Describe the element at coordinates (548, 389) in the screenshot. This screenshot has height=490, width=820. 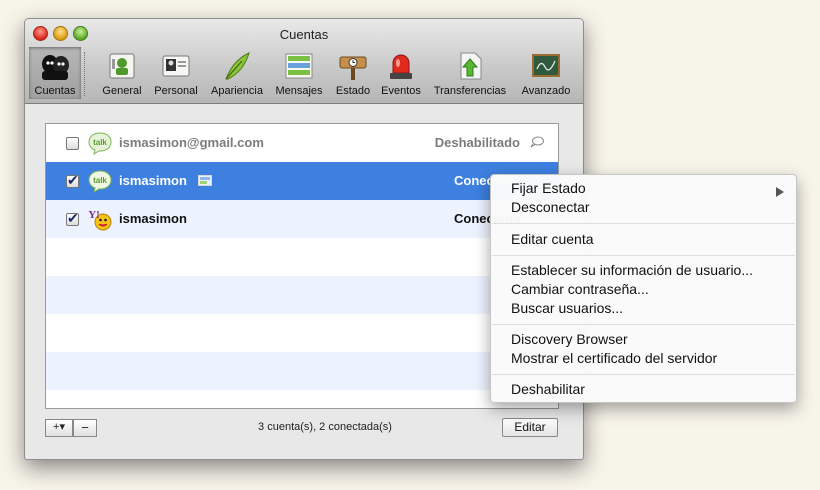
I see `menu-item-deshabilitar: Deshabilitar` at that location.